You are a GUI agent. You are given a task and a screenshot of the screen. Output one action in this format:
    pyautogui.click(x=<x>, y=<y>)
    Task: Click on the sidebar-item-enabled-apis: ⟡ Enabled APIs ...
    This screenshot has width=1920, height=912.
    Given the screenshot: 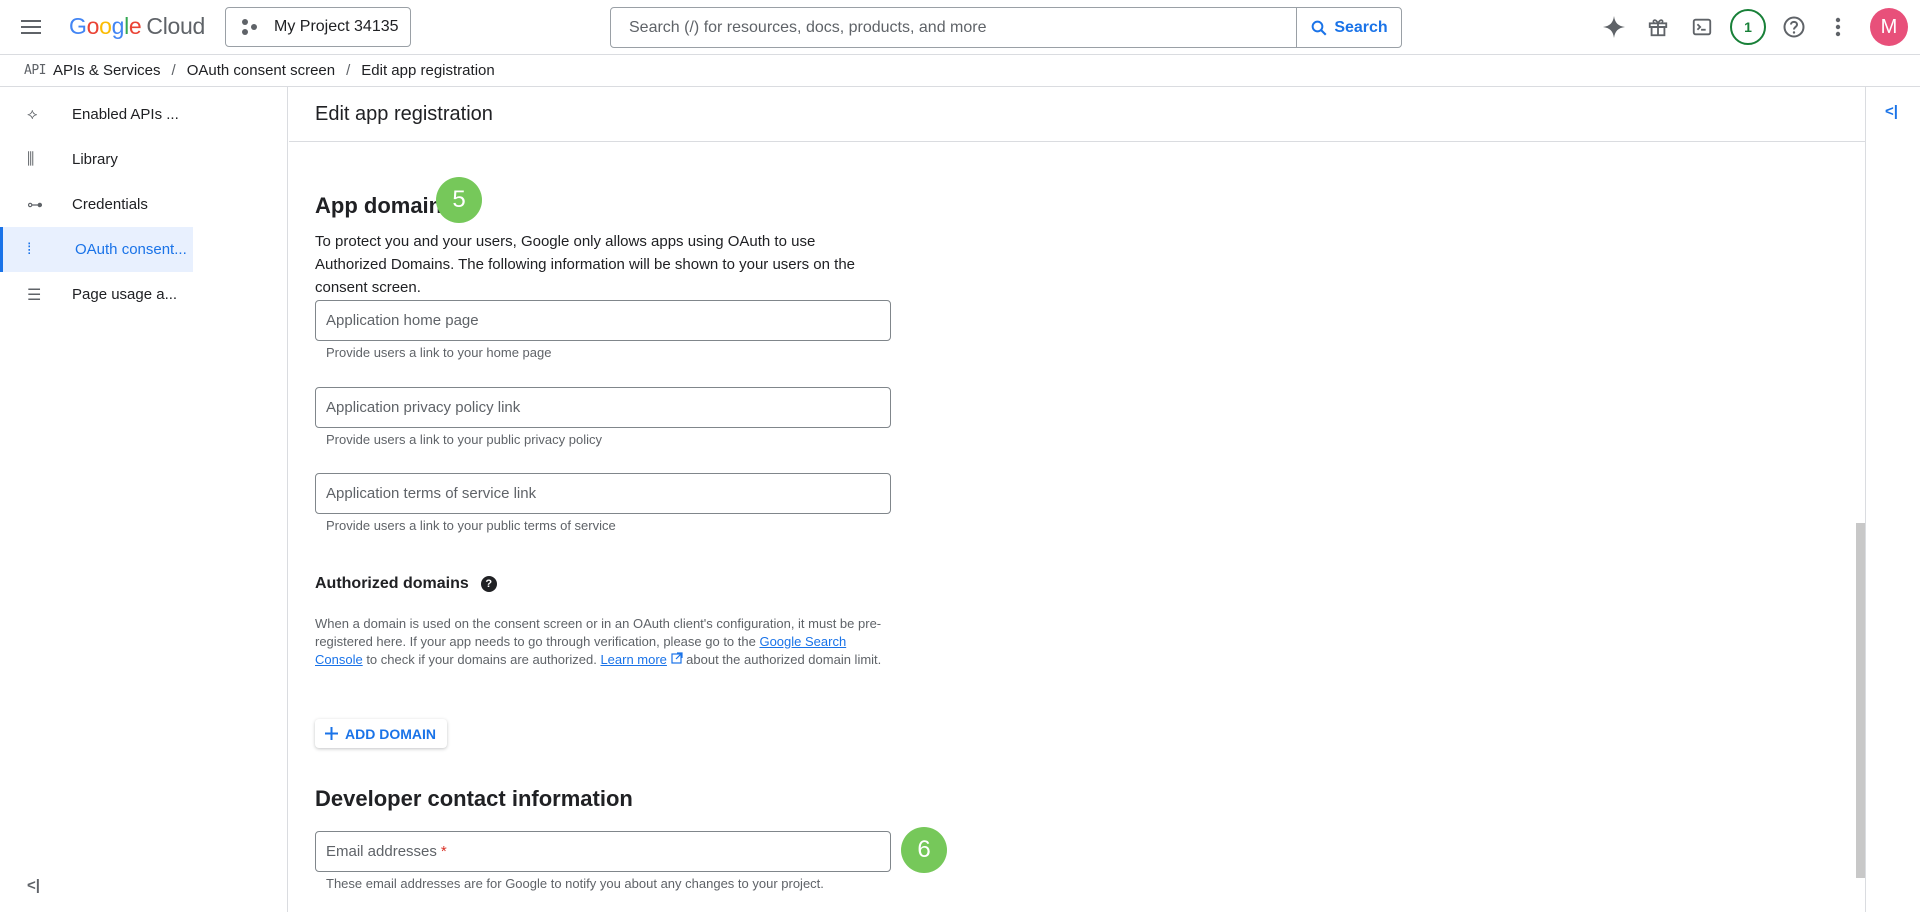 What is the action you would take?
    pyautogui.click(x=96, y=114)
    